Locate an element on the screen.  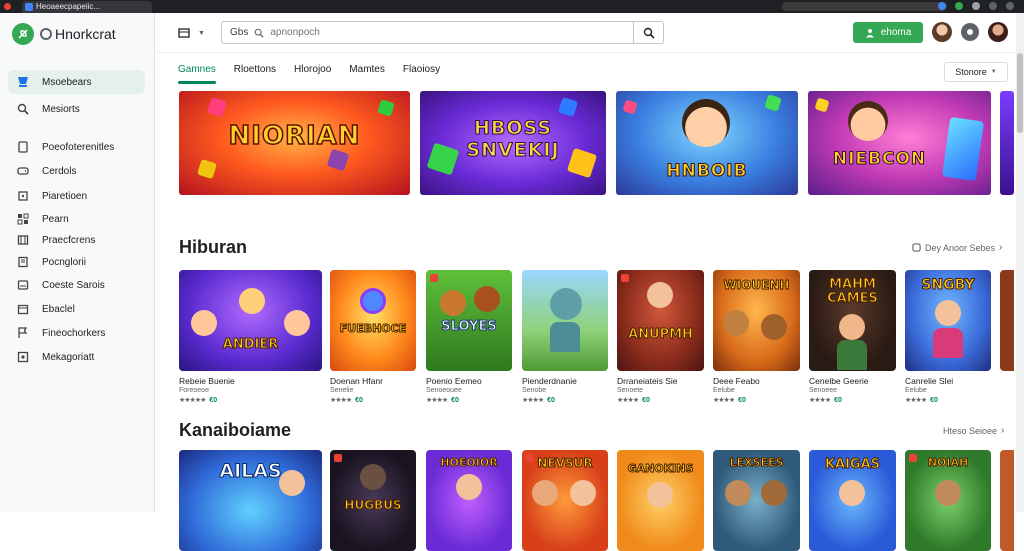
settings-icon is located at coordinates (23, 357).